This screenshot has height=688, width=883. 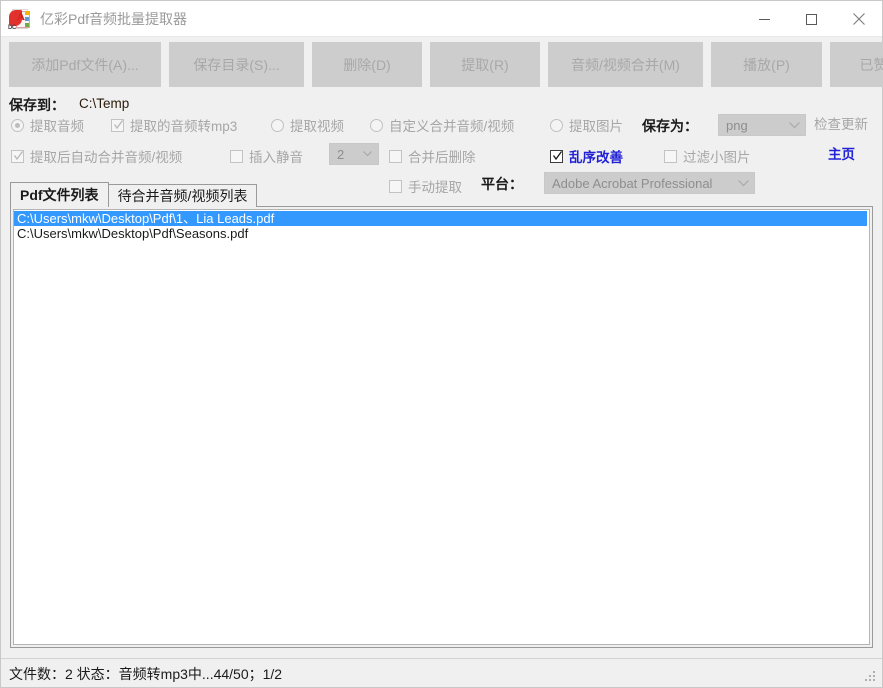 I want to click on resize-grip, so click(x=871, y=677).